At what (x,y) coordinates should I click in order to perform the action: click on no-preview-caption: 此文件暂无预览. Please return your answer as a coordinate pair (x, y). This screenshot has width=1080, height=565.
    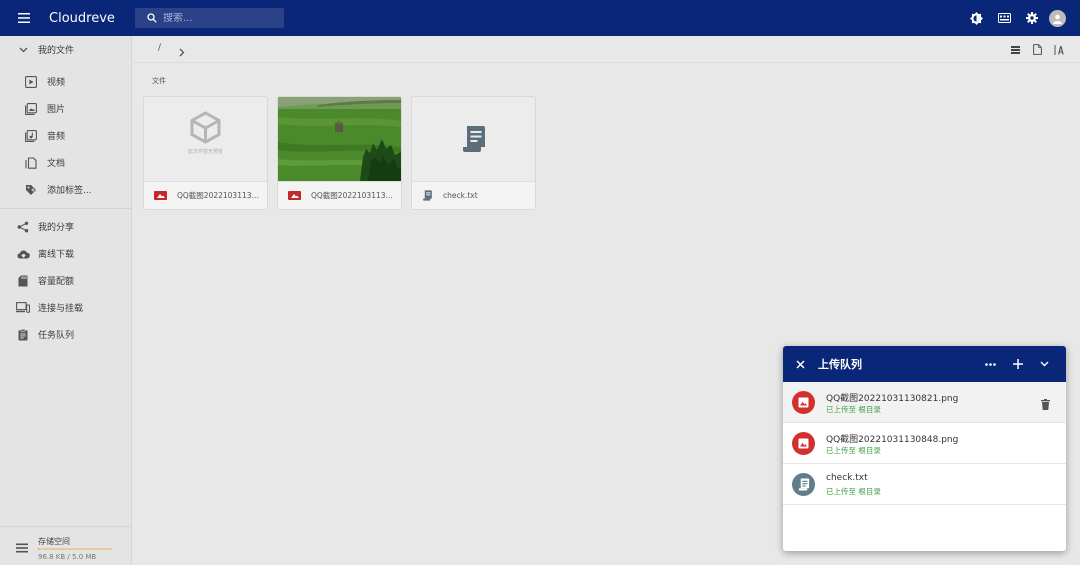
    Looking at the image, I should click on (205, 152).